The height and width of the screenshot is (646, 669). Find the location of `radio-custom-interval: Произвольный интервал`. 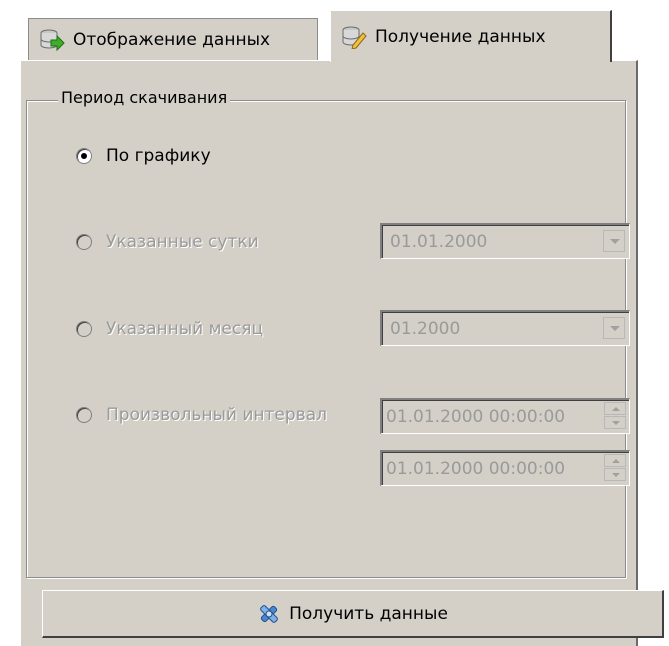

radio-custom-interval: Произвольный интервал is located at coordinates (201, 415).